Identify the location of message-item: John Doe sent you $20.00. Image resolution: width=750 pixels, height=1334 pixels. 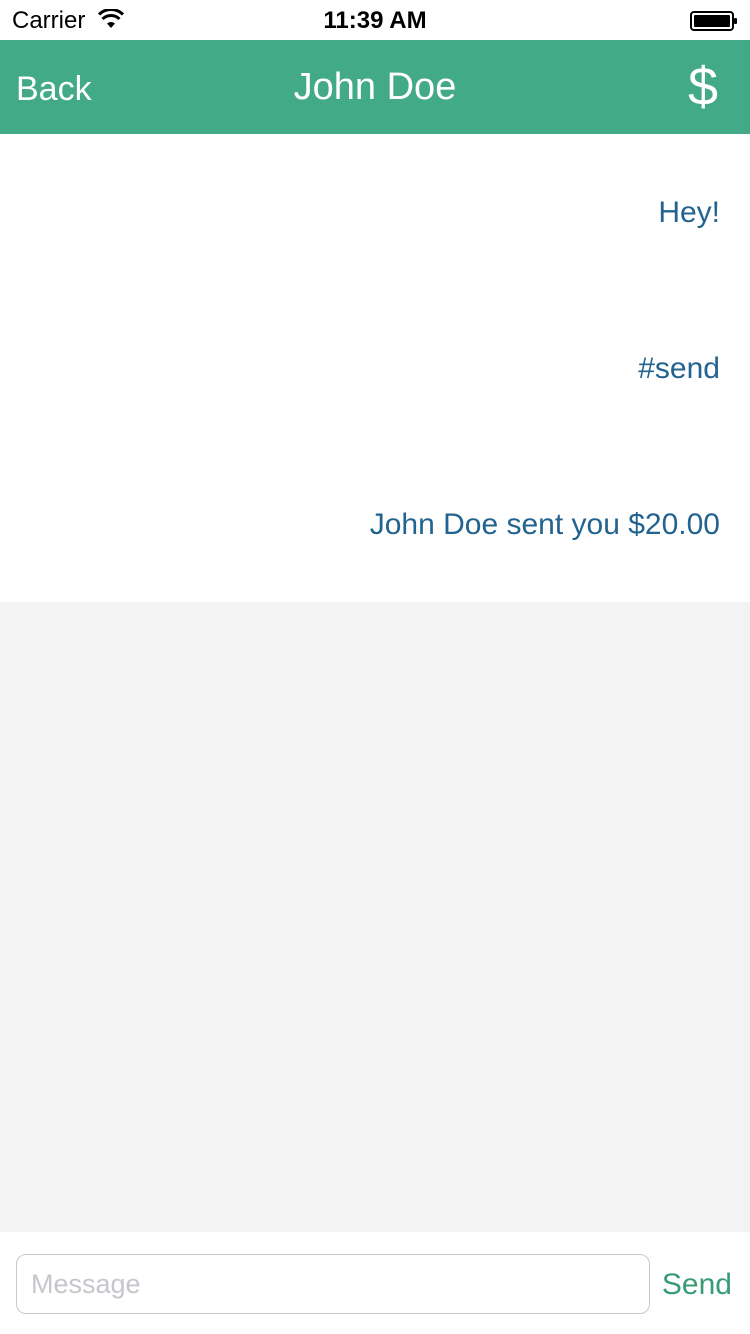
(544, 524).